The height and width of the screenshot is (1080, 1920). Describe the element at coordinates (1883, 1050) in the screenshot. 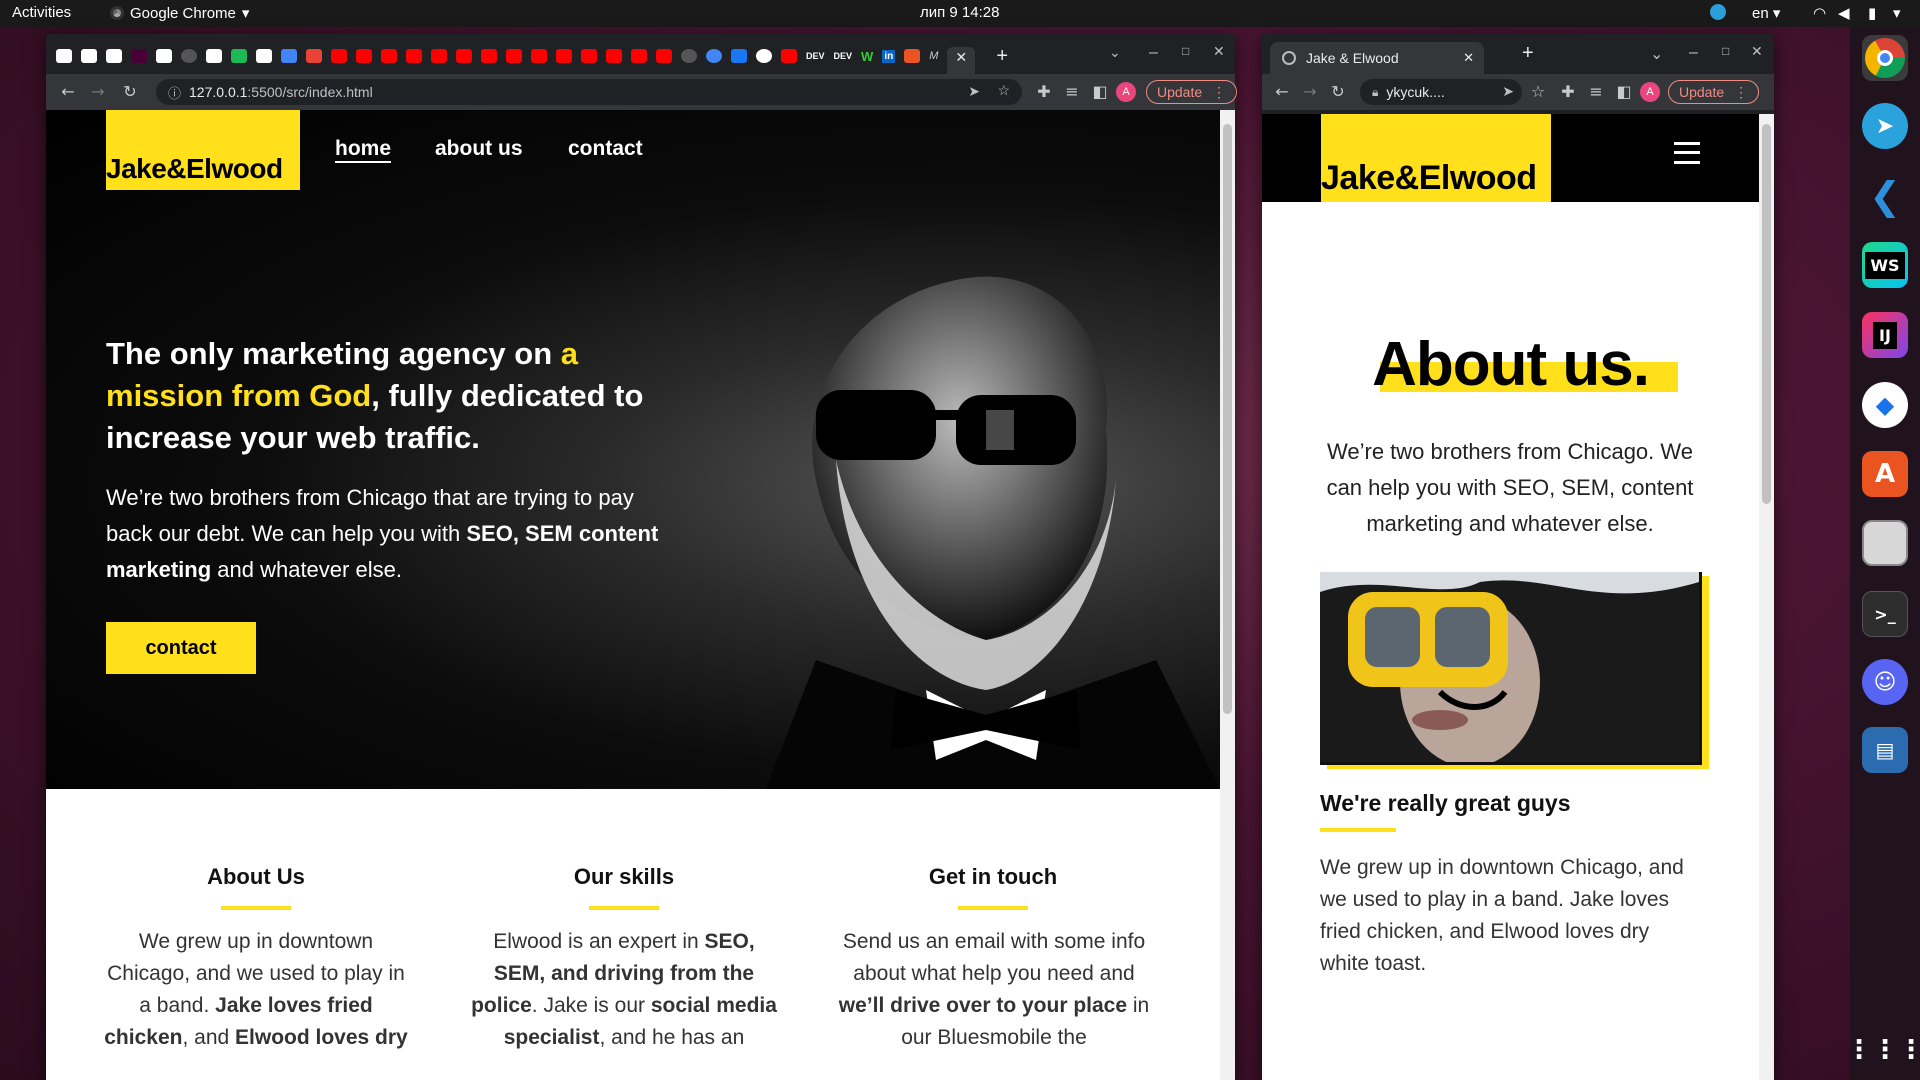

I see `app-grid-icon: ⋮⋮⋮` at that location.